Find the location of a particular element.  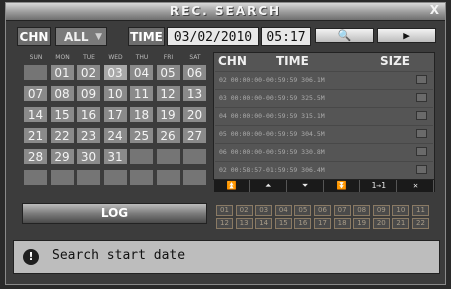

calendar-day: 28 is located at coordinates (35, 156).